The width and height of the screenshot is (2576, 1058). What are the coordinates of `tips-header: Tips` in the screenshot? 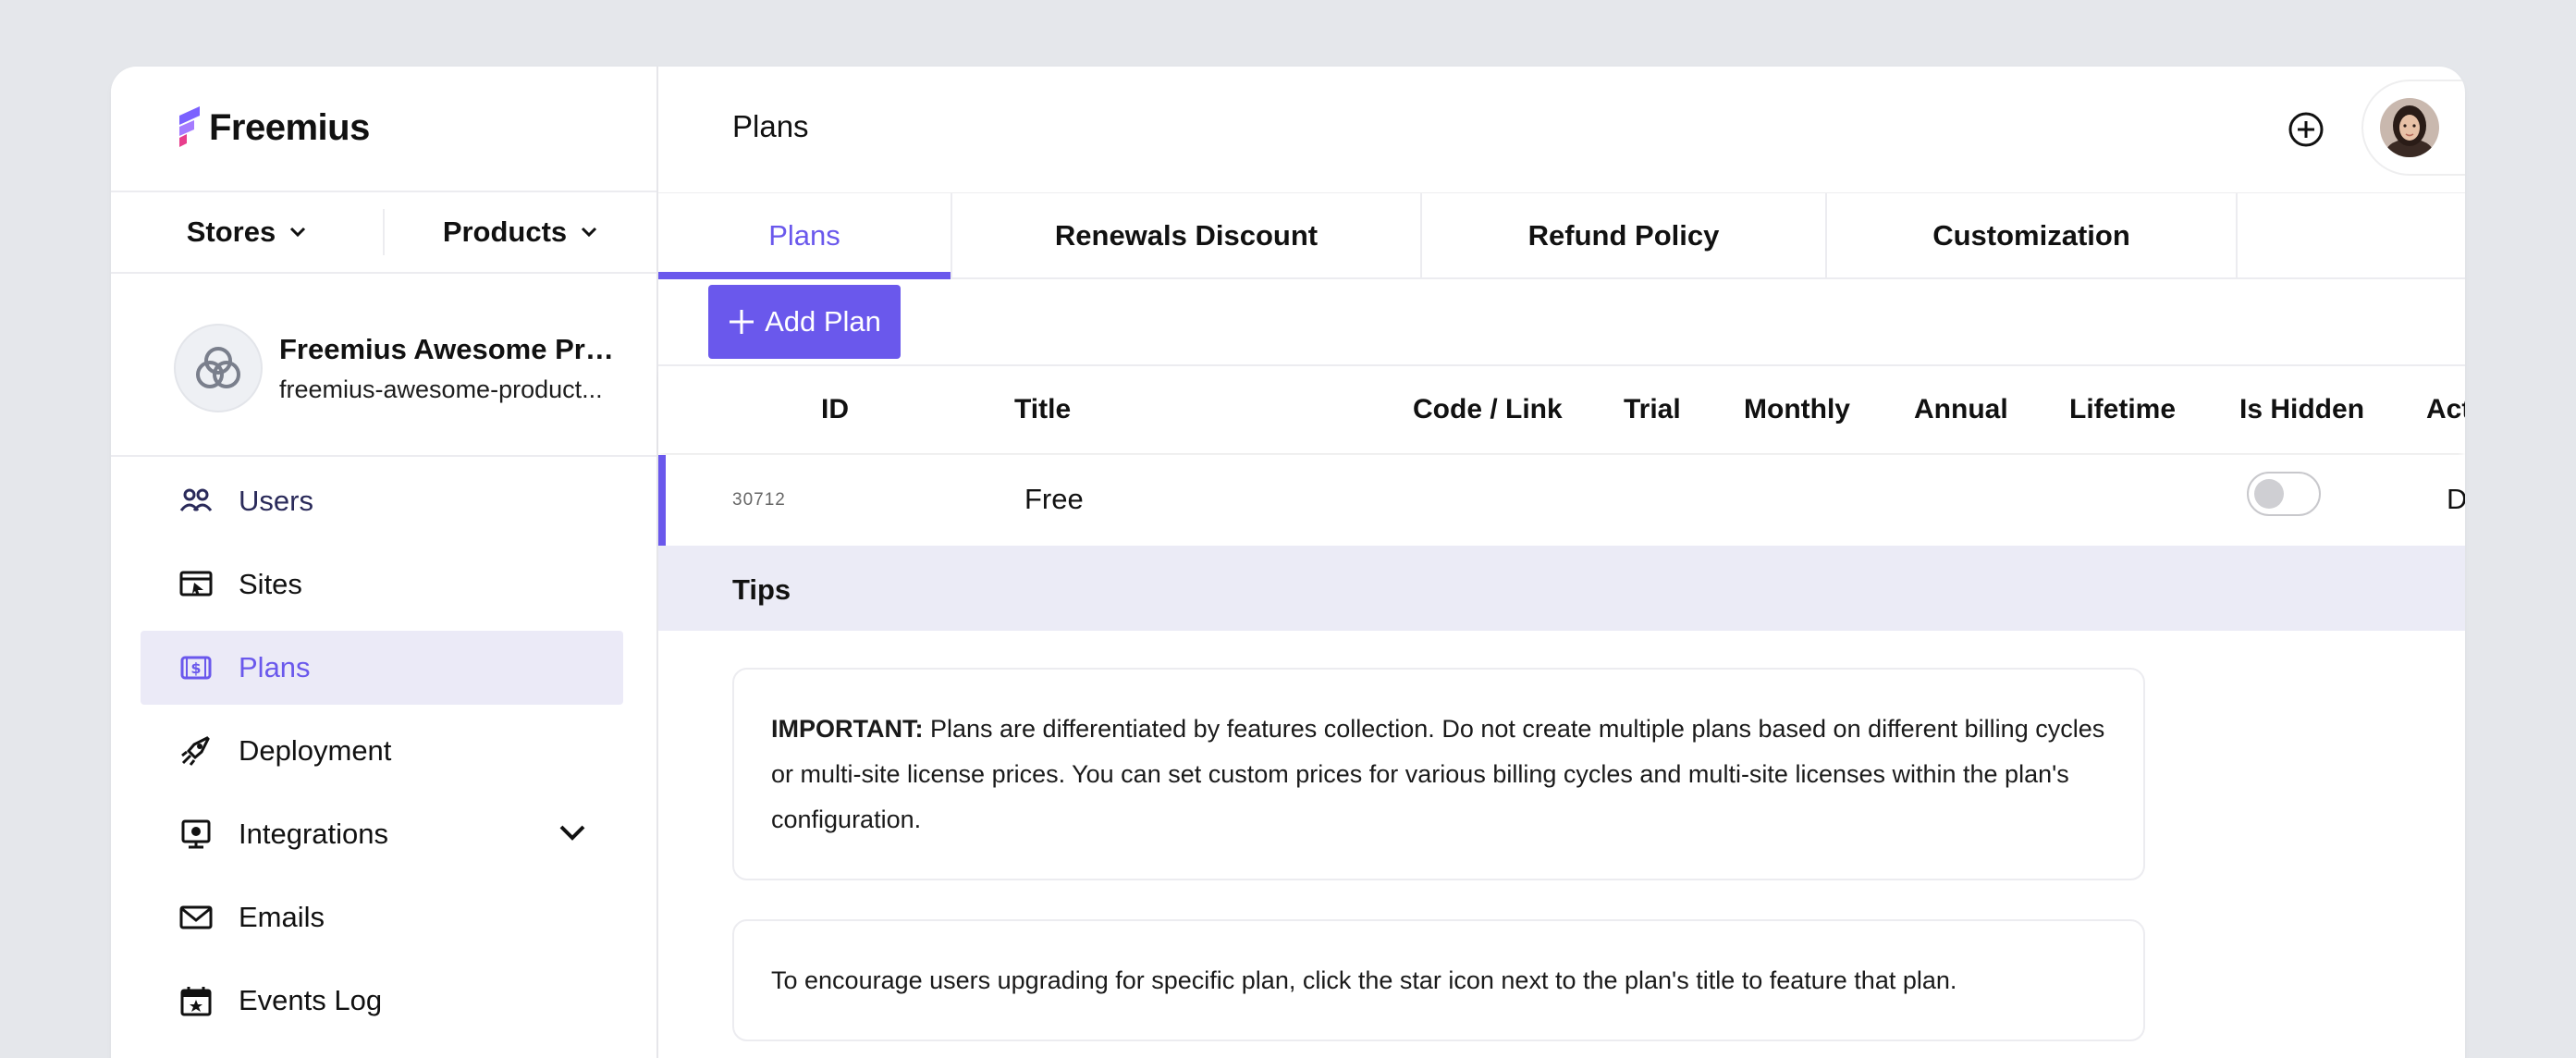 It's located at (1561, 588).